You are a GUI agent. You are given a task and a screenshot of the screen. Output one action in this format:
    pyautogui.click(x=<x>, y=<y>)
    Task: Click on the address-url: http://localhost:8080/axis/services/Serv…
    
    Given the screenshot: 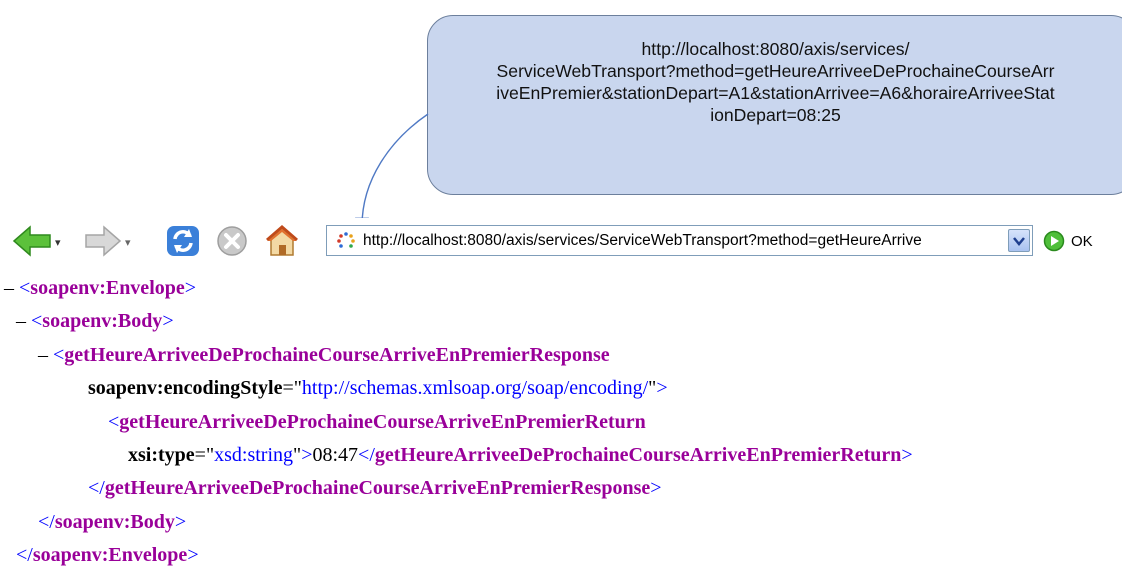 What is the action you would take?
    pyautogui.click(x=642, y=241)
    